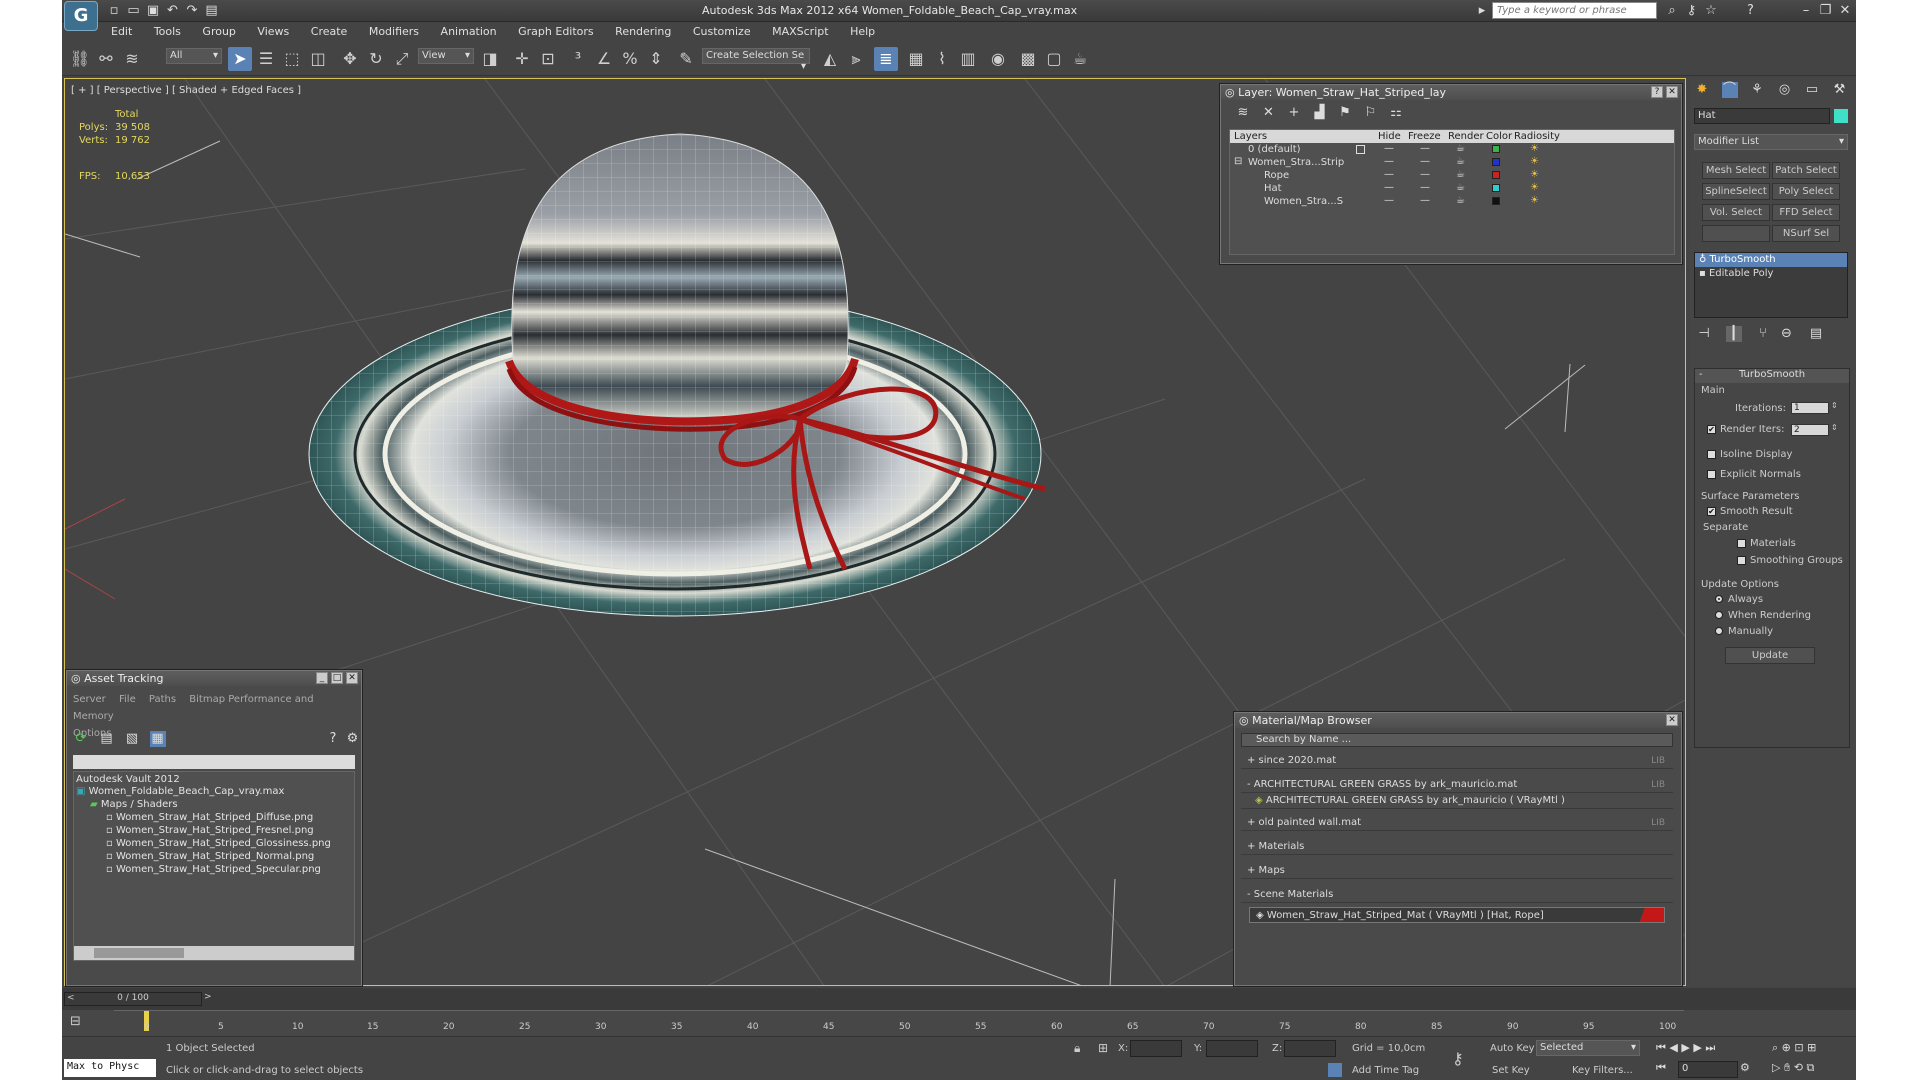 This screenshot has width=1920, height=1080. I want to click on go-to-end-icon: ⏭︎, so click(1710, 1047).